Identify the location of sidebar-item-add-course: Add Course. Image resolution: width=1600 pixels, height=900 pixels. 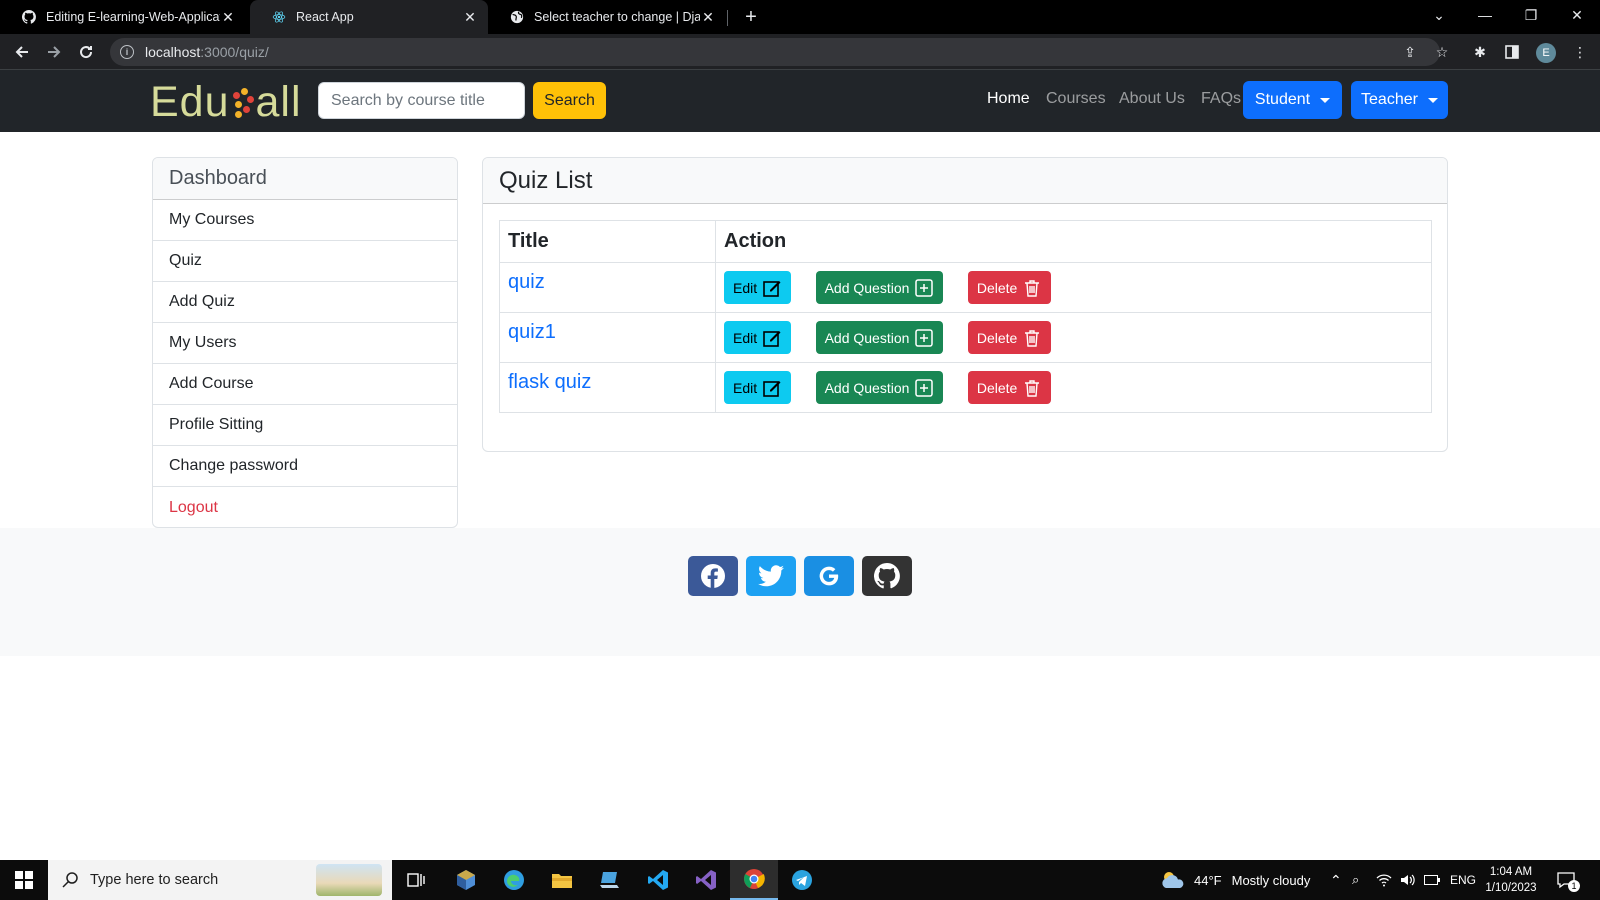
(305, 384).